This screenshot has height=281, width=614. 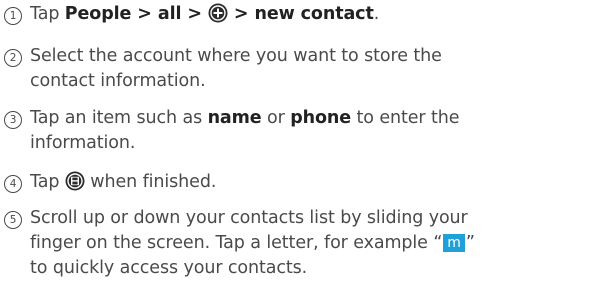 I want to click on step-line: to quickly access your contacts., so click(x=322, y=268).